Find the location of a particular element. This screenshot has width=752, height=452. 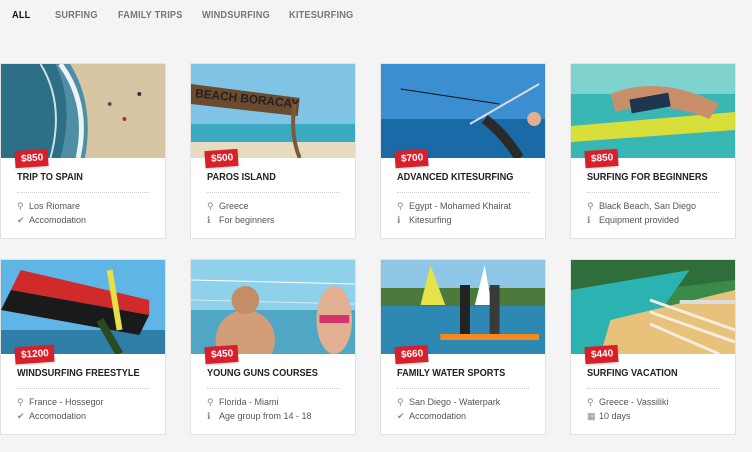

location-text: San Diego - Waterpark is located at coordinates (455, 402).